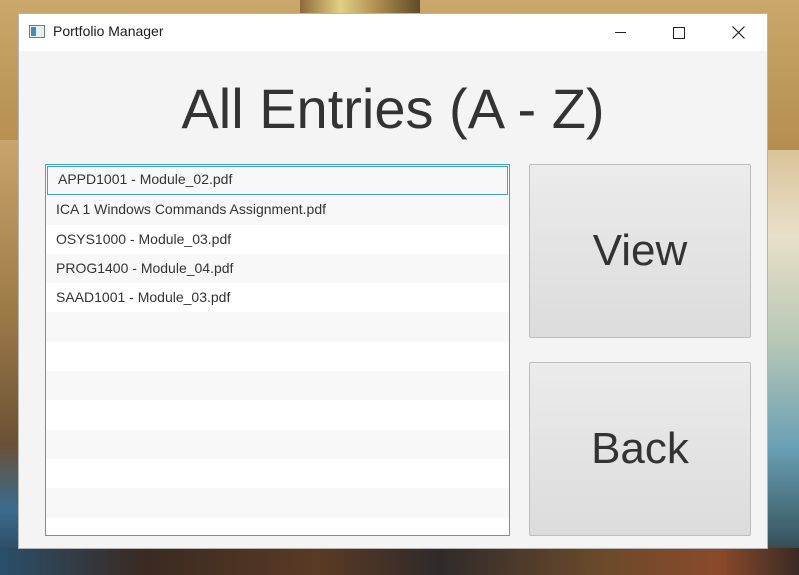 The height and width of the screenshot is (575, 799). I want to click on close-button, so click(738, 32).